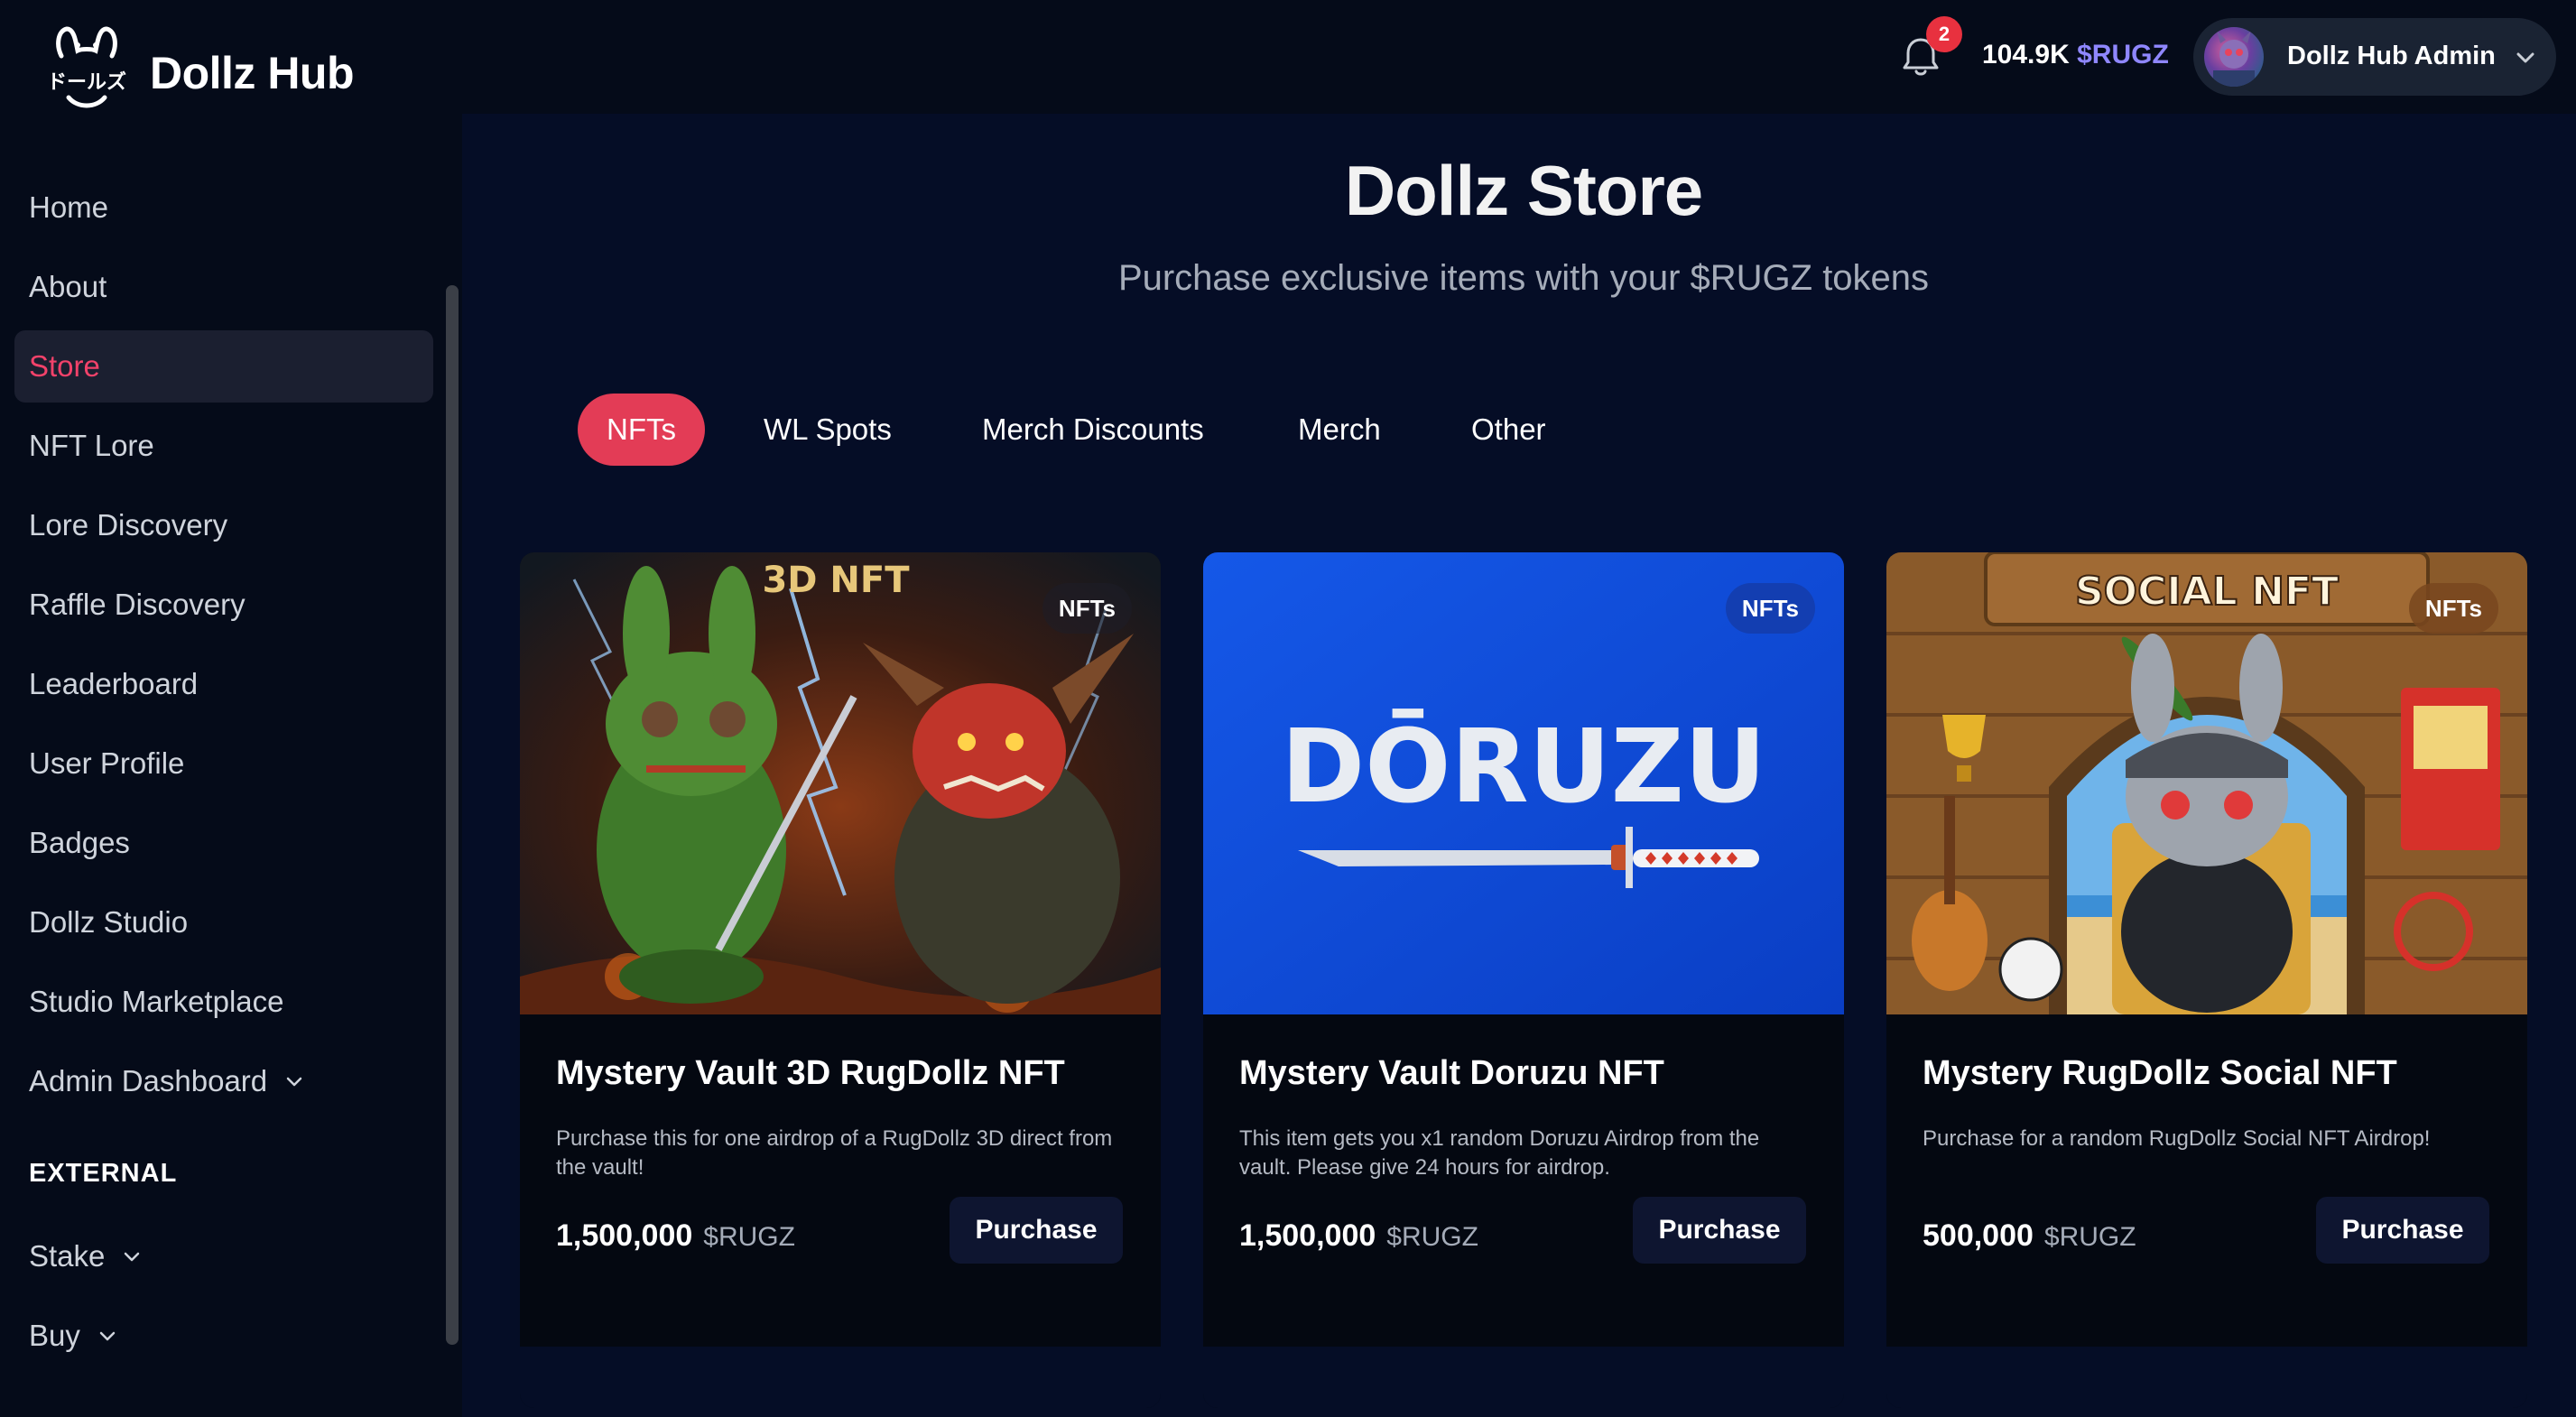 This screenshot has height=1417, width=2576. Describe the element at coordinates (91, 445) in the screenshot. I see `sidebar-item-label: NFT Lore` at that location.